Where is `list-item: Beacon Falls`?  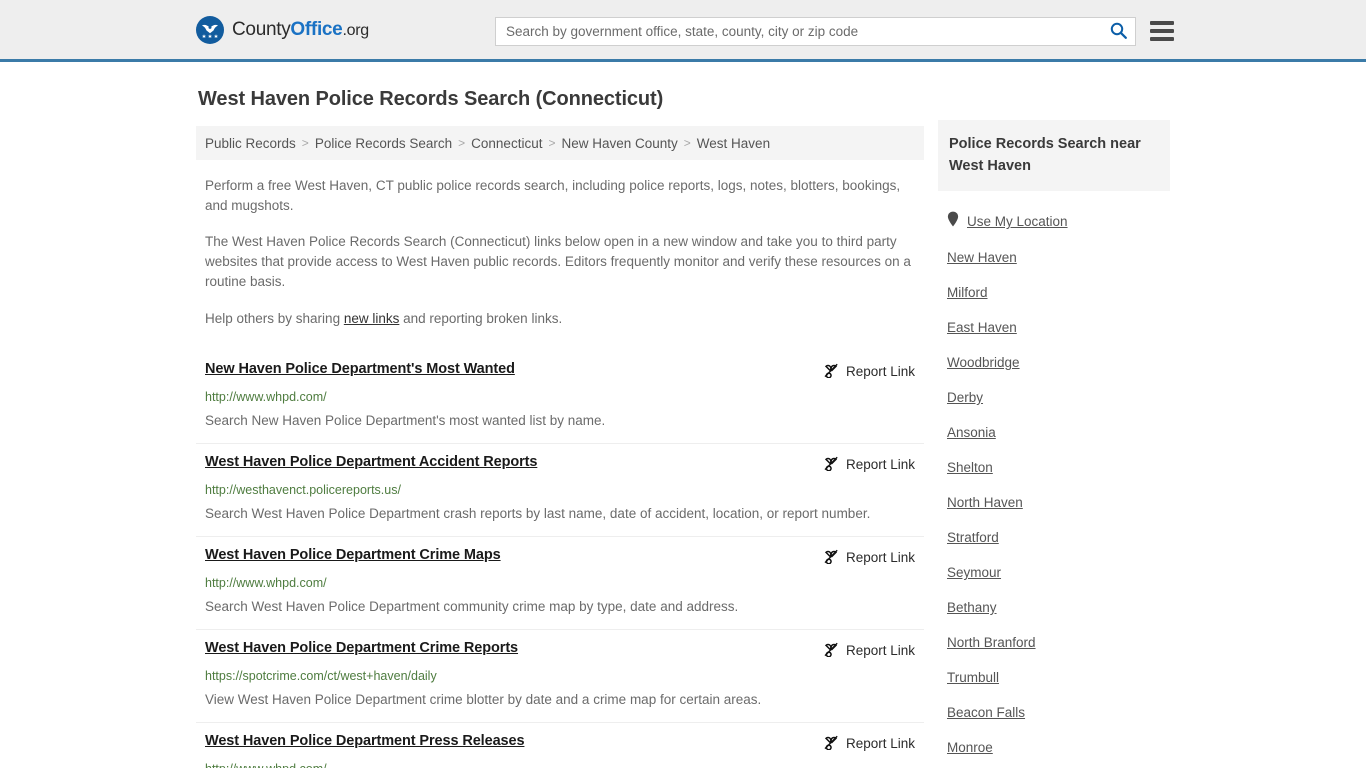
list-item: Beacon Falls is located at coordinates (1058, 704).